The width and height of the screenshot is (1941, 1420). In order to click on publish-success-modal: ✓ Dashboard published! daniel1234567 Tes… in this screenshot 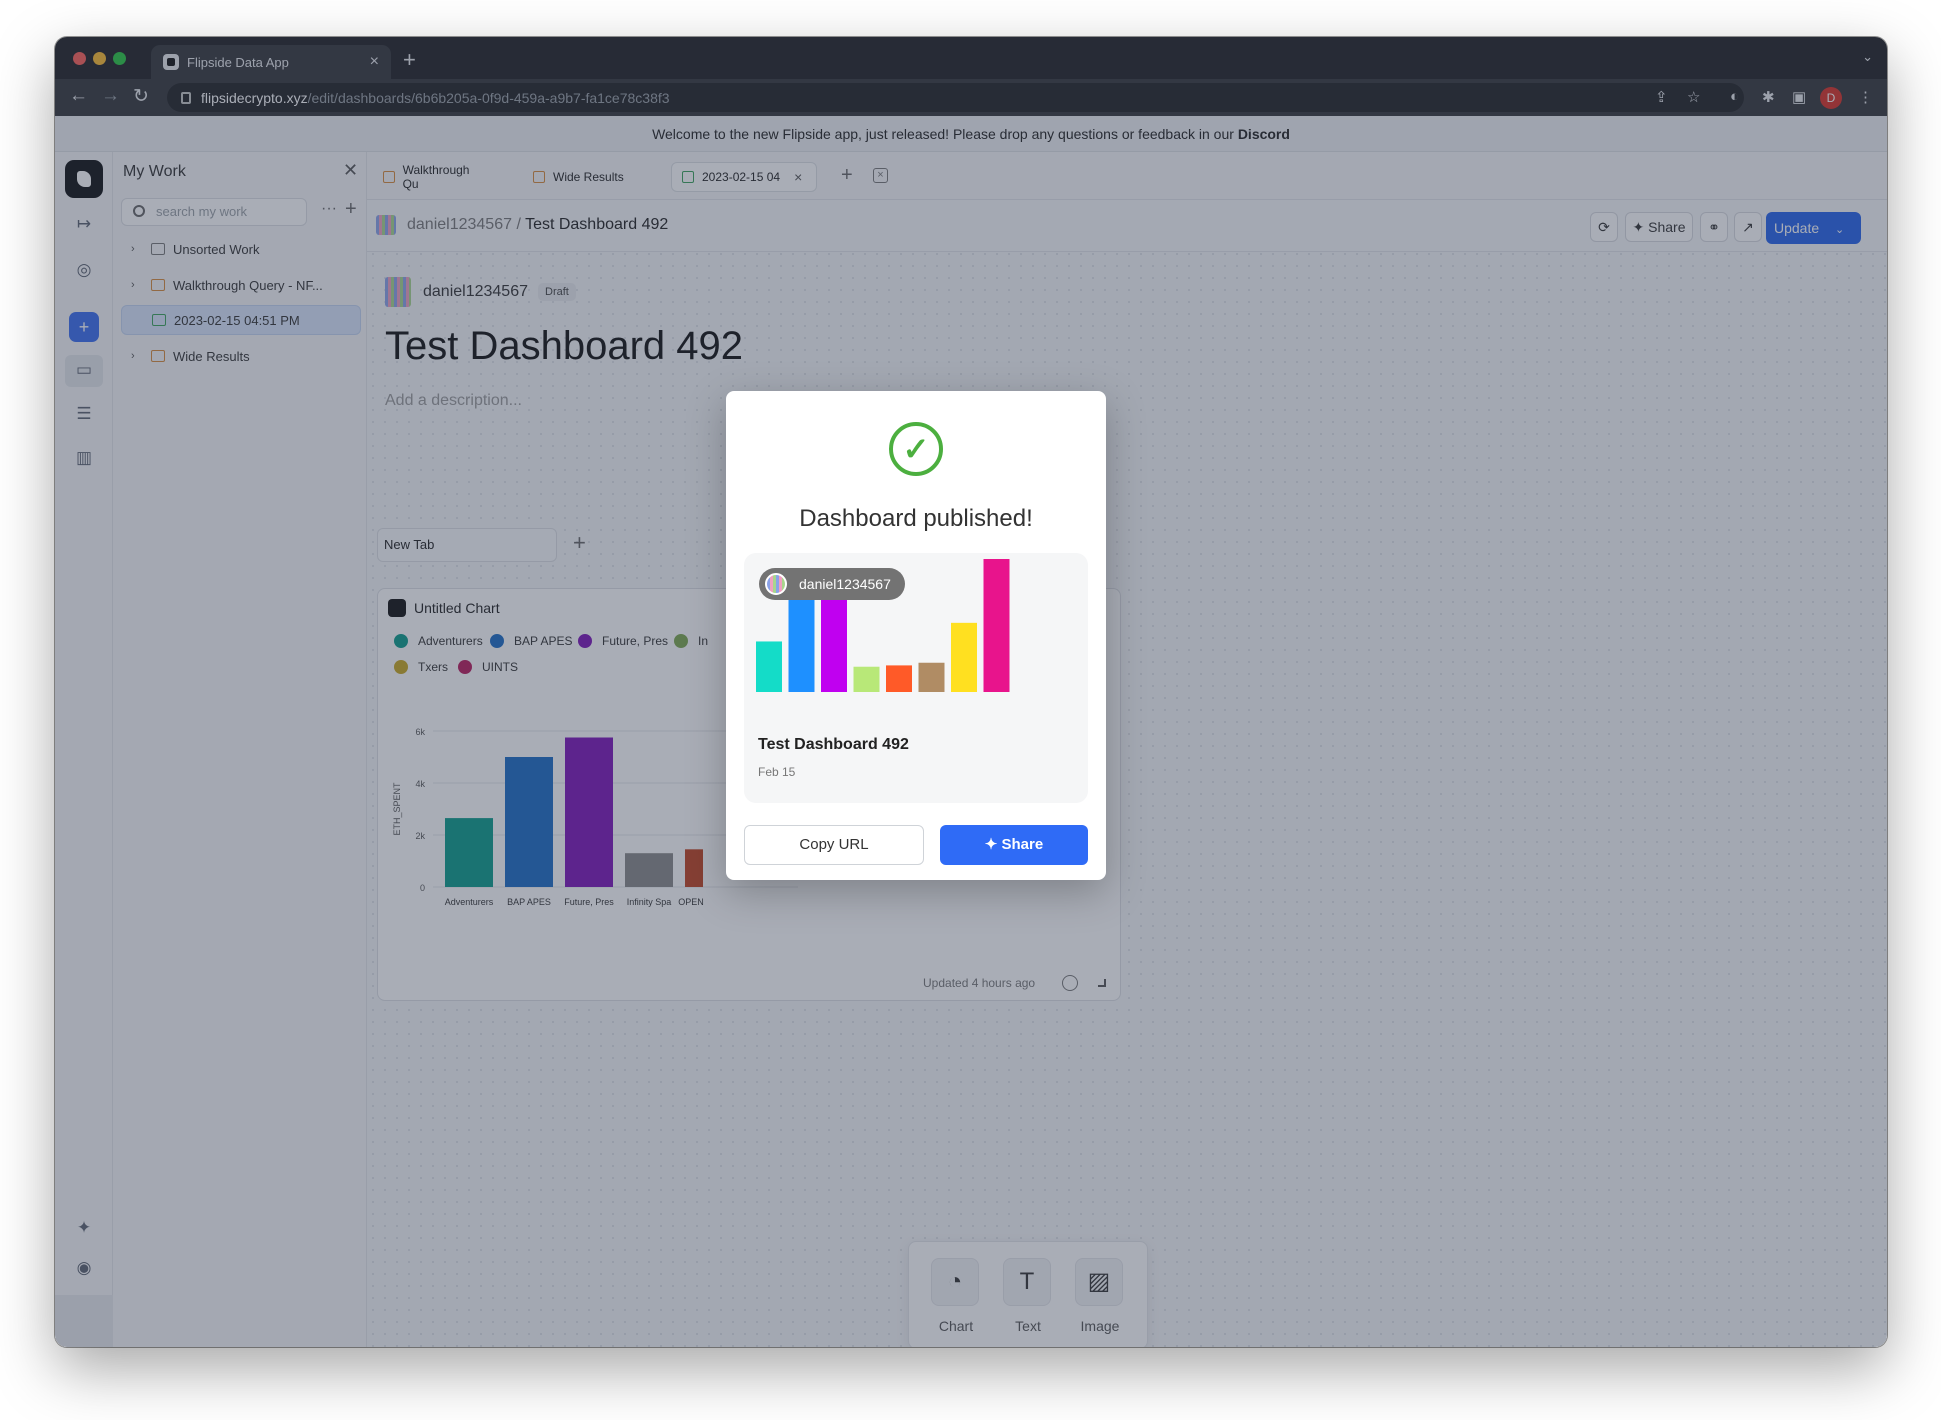, I will do `click(916, 635)`.